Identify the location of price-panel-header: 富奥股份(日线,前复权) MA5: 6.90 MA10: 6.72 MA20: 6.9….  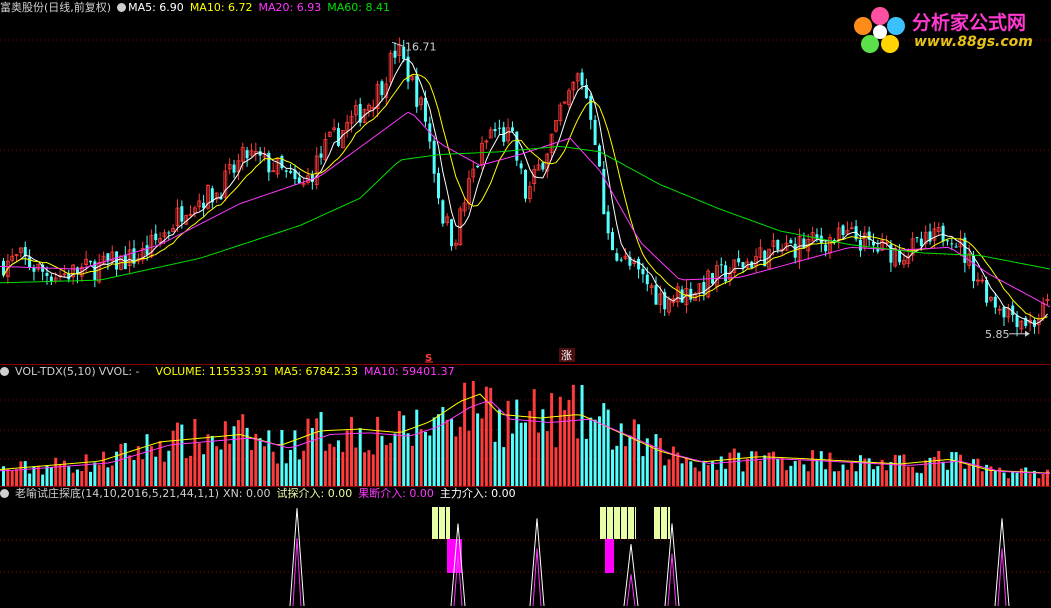
(198, 8).